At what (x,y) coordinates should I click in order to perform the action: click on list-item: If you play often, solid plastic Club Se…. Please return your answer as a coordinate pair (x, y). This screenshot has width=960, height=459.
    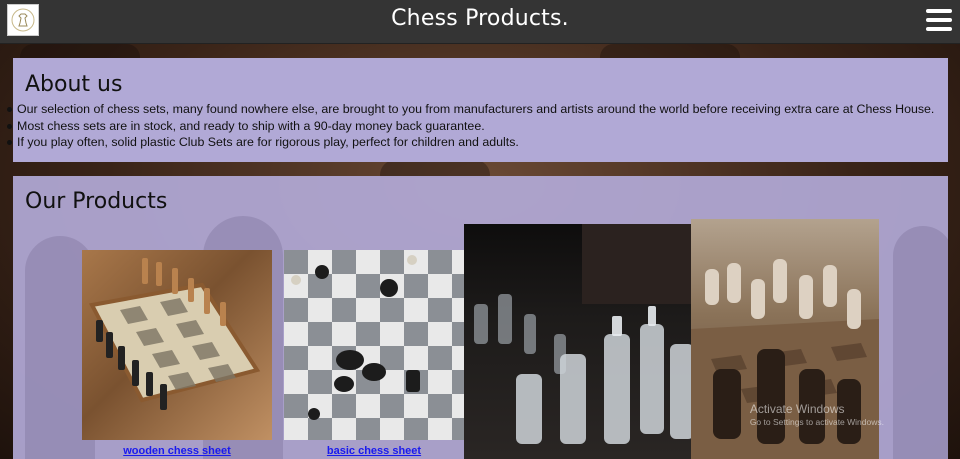
    Looking at the image, I should click on (477, 142).